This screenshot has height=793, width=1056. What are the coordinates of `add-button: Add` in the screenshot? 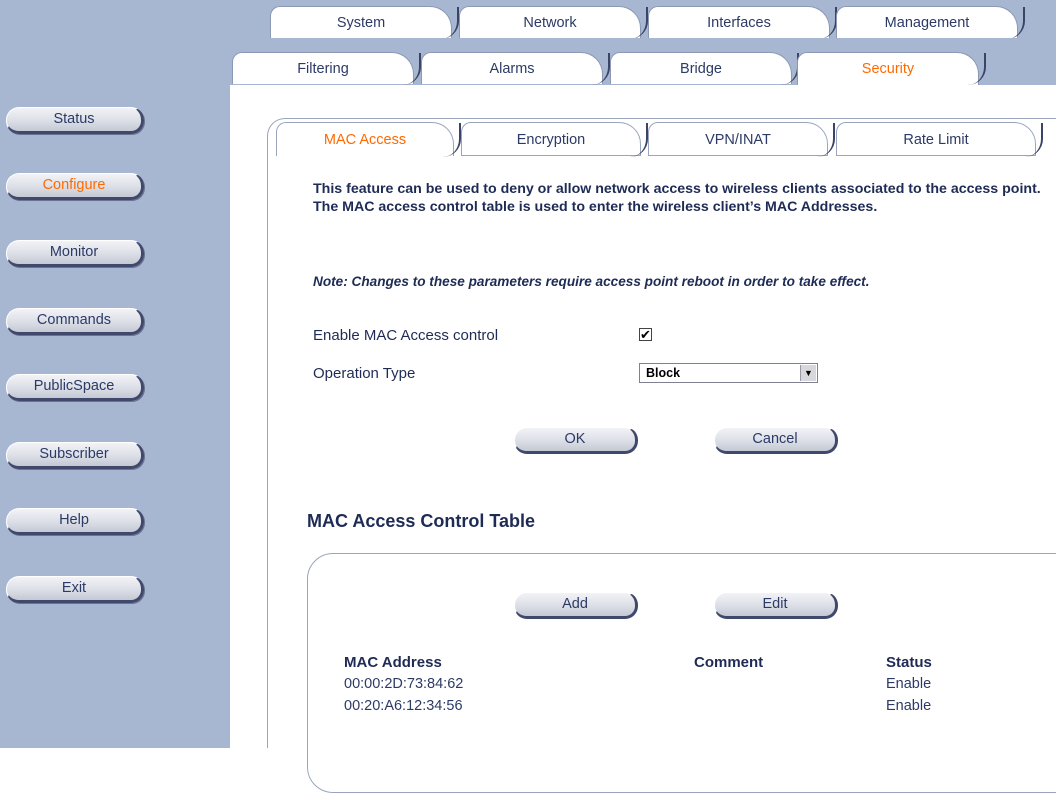 It's located at (576, 605).